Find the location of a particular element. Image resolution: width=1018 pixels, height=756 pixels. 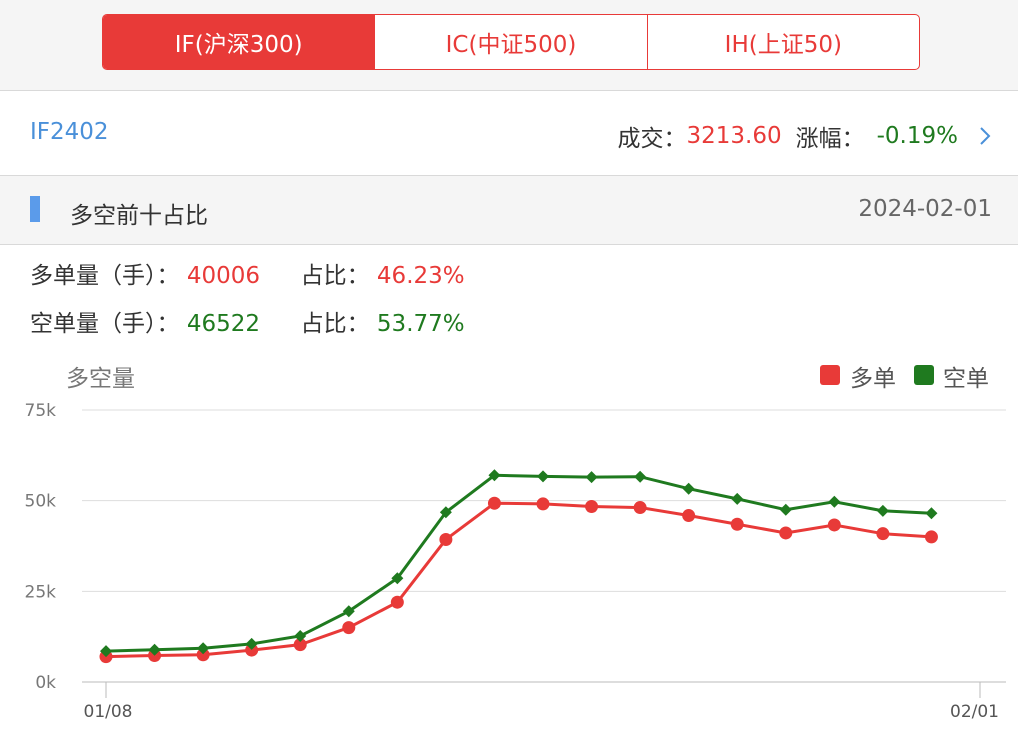

volume-label: 成交： is located at coordinates (652, 139).